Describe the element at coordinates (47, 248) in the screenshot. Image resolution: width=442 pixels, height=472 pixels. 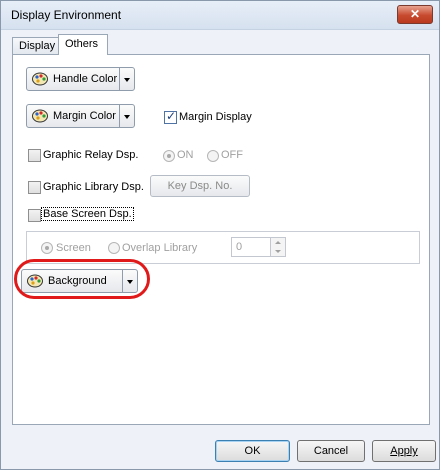
I see `screen-radio` at that location.